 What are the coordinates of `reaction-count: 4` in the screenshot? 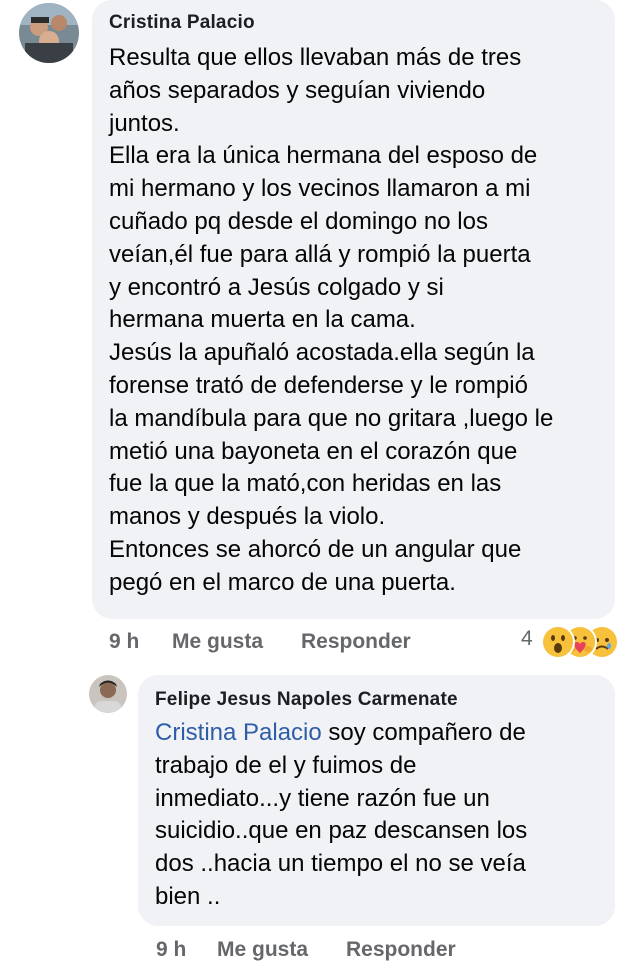 It's located at (527, 638).